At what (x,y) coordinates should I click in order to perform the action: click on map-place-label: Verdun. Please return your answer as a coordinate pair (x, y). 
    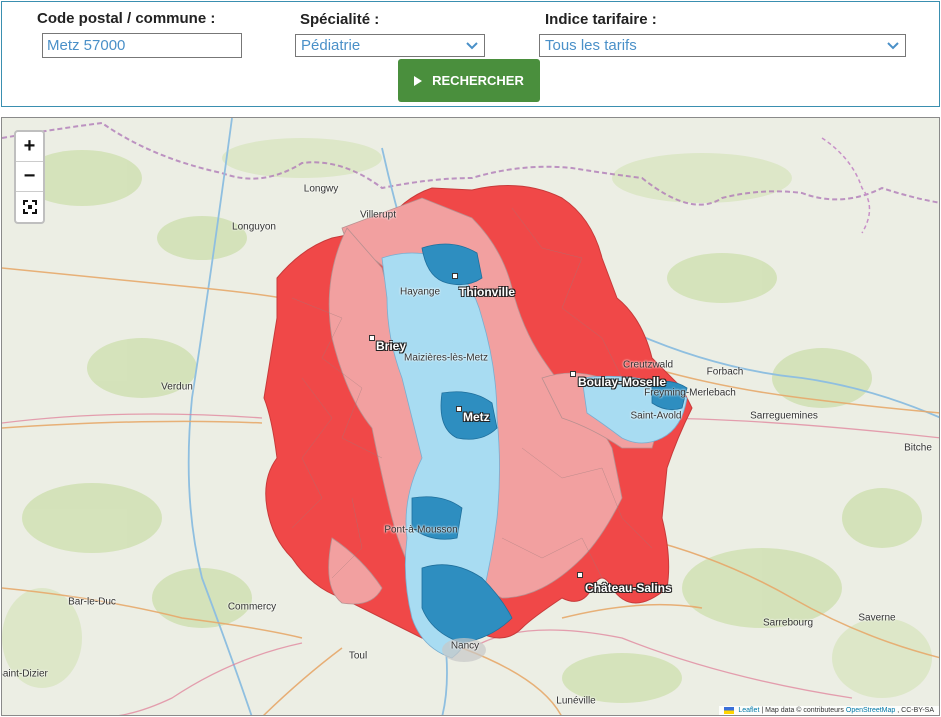
    Looking at the image, I should click on (177, 387).